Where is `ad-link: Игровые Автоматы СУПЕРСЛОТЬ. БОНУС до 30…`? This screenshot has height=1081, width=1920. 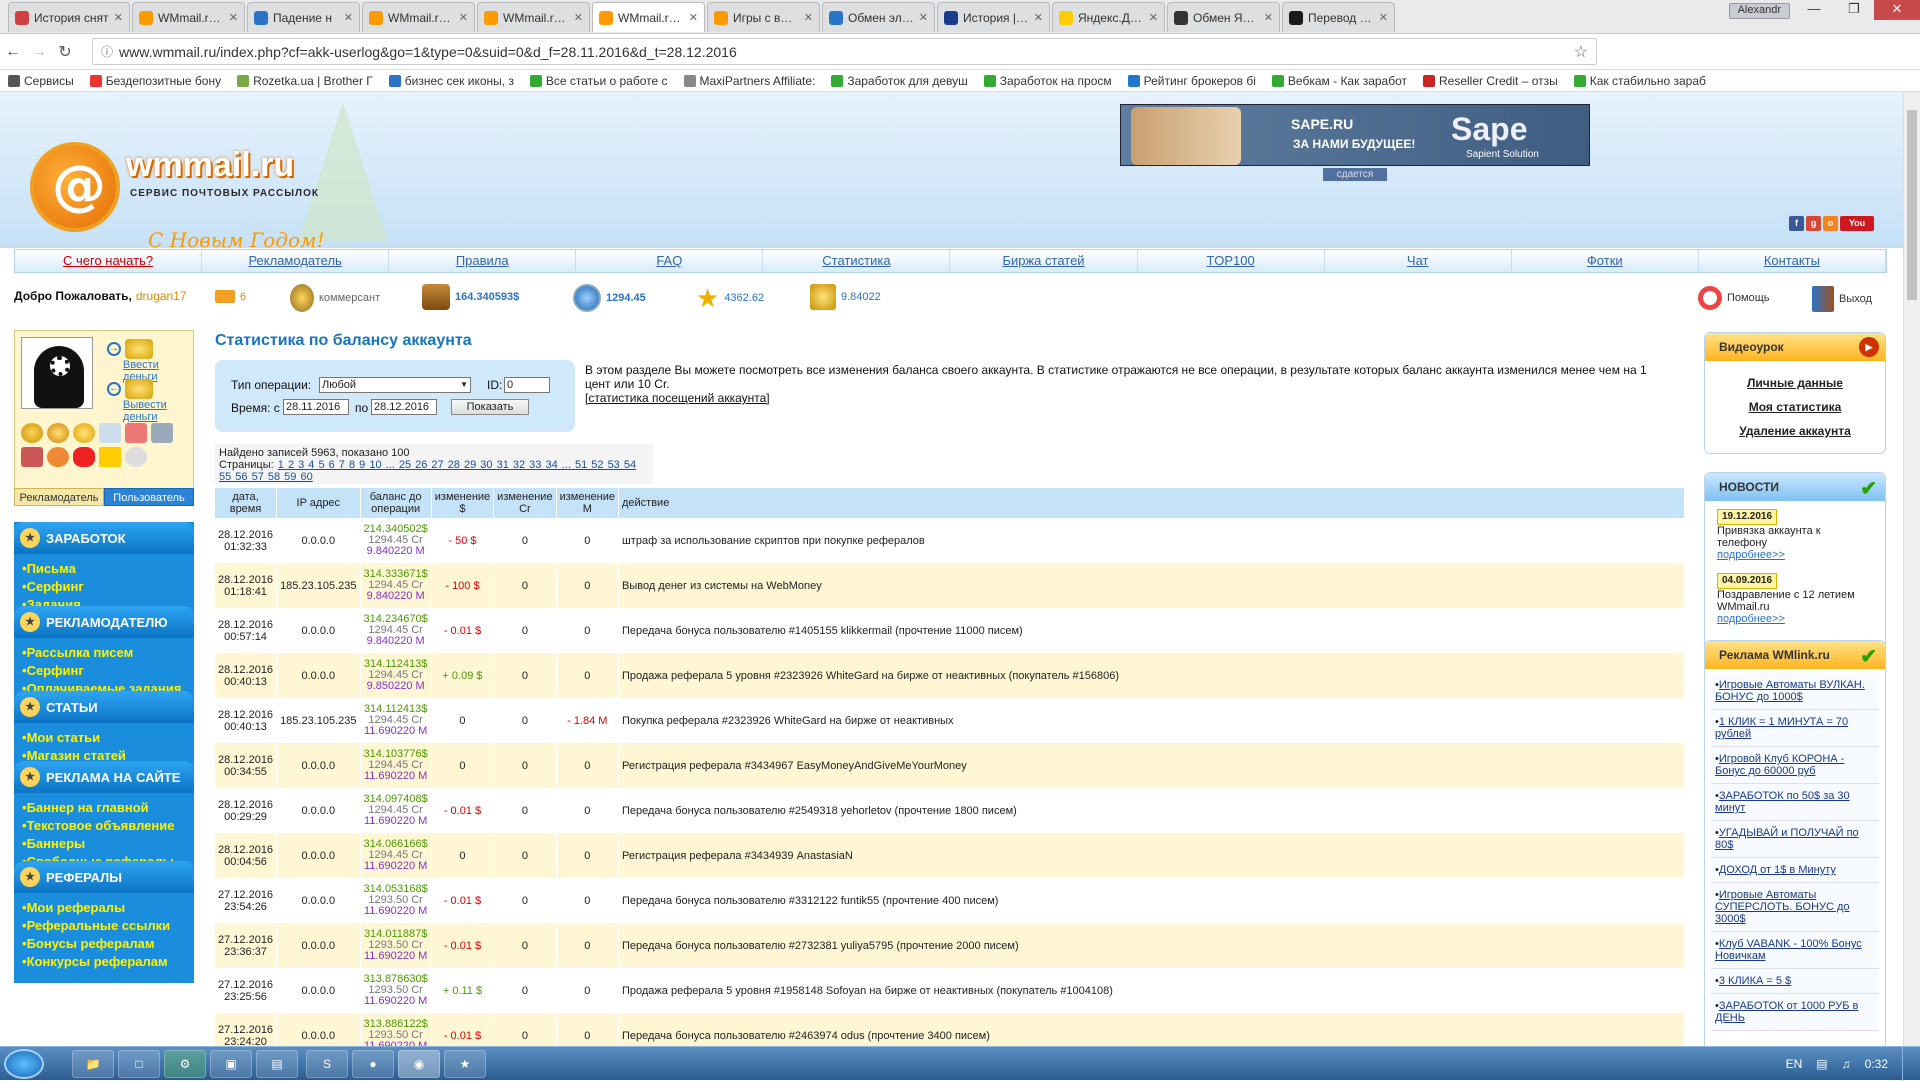
ad-link: Игровые Автоматы СУПЕРСЛОТЬ. БОНУС до 30… is located at coordinates (1782, 907).